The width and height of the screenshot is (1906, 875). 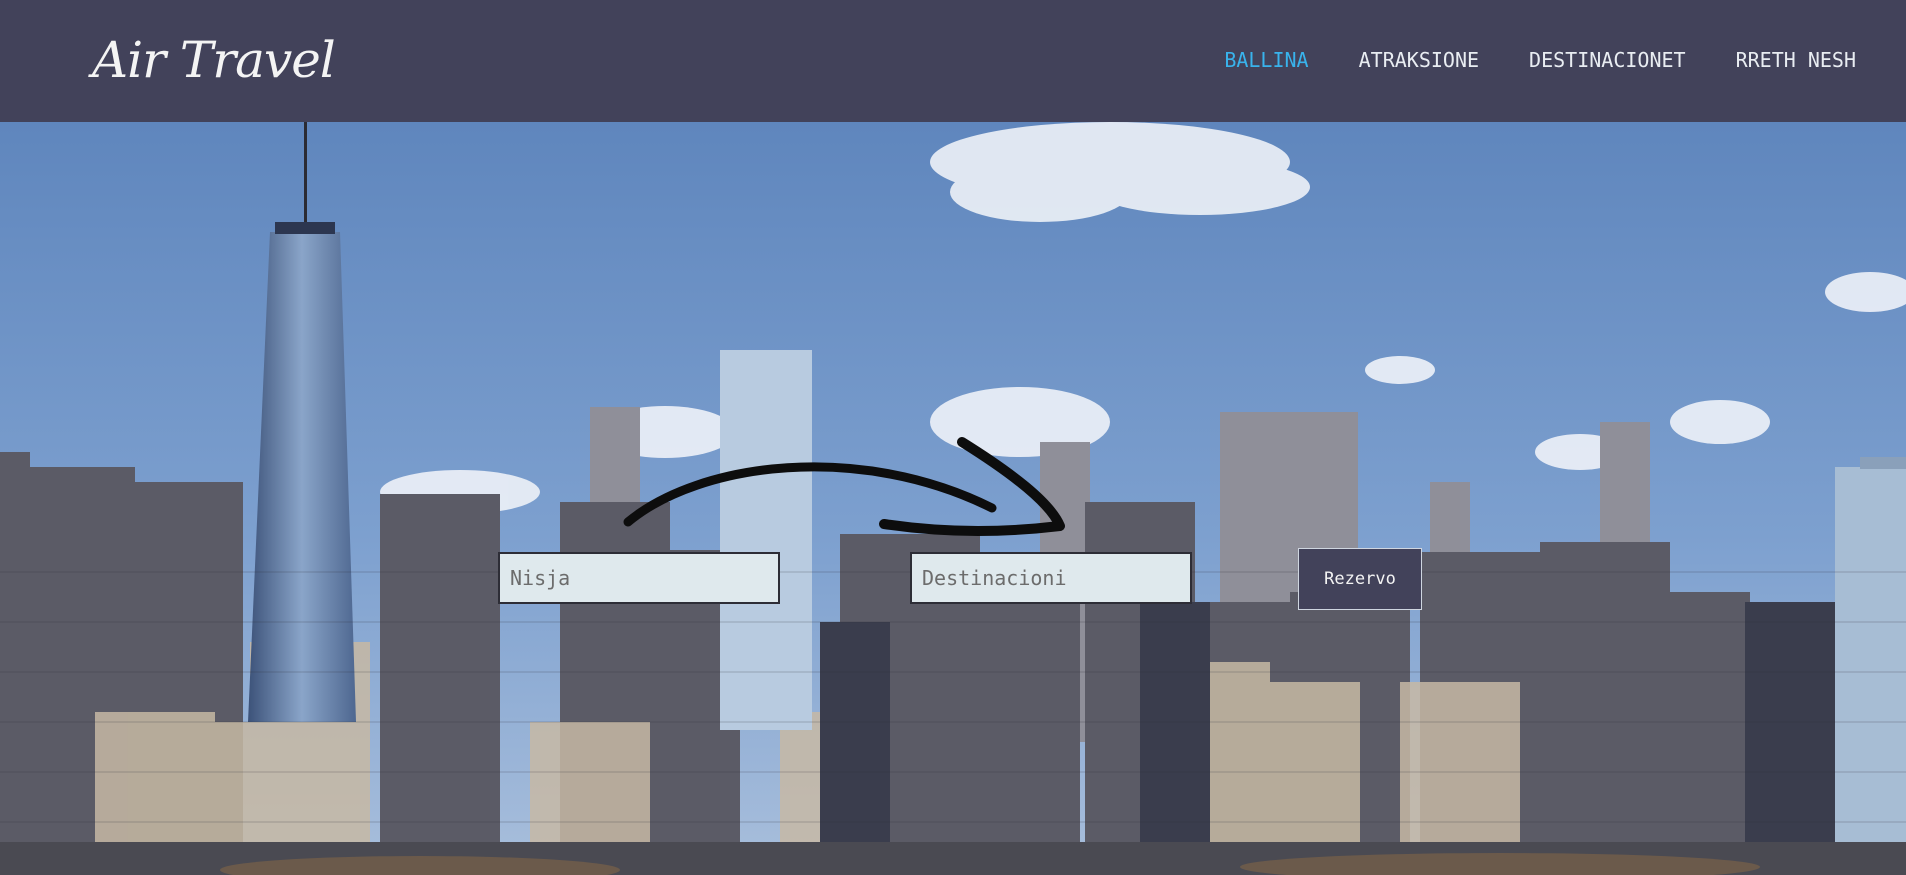 What do you see at coordinates (214, 60) in the screenshot?
I see `site-logo: Air Travel` at bounding box center [214, 60].